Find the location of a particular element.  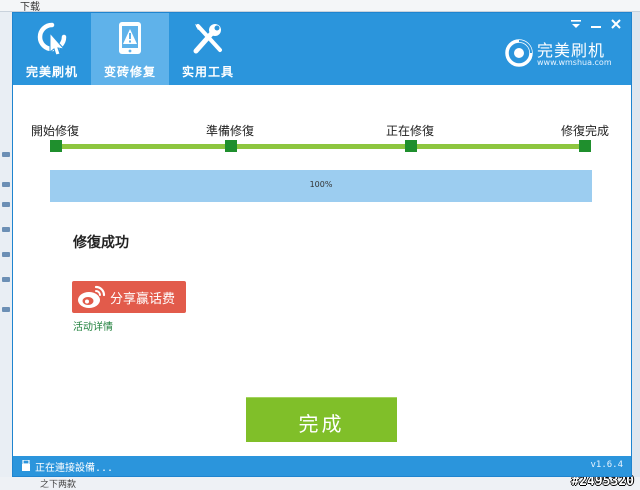

tab-label: 变砖修复 is located at coordinates (129, 72).